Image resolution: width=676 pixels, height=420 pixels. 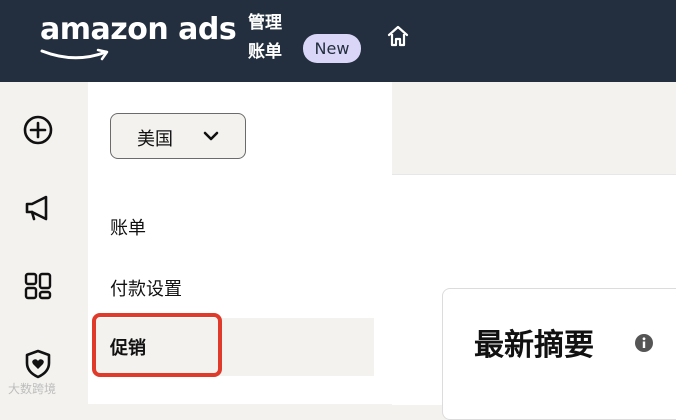 I want to click on logo-text: amazon ads, so click(x=138, y=29).